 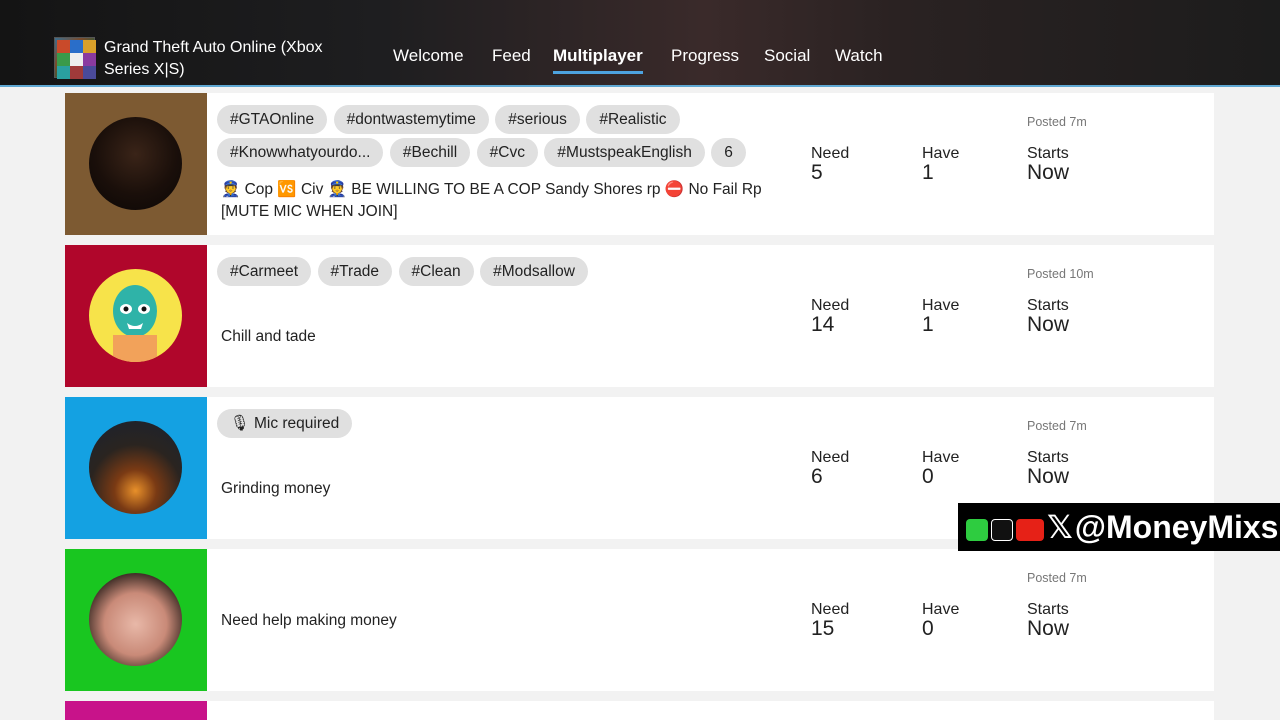 What do you see at coordinates (309, 620) in the screenshot?
I see `post-description: Need help making money` at bounding box center [309, 620].